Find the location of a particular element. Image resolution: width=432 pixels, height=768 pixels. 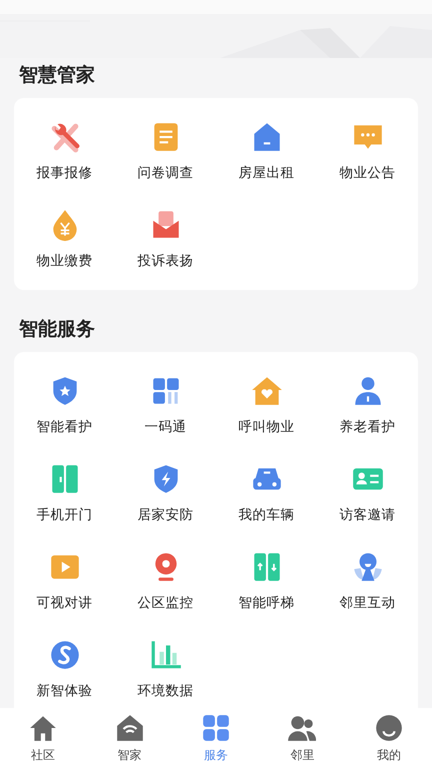

nav-tab: 智家 is located at coordinates (129, 738).